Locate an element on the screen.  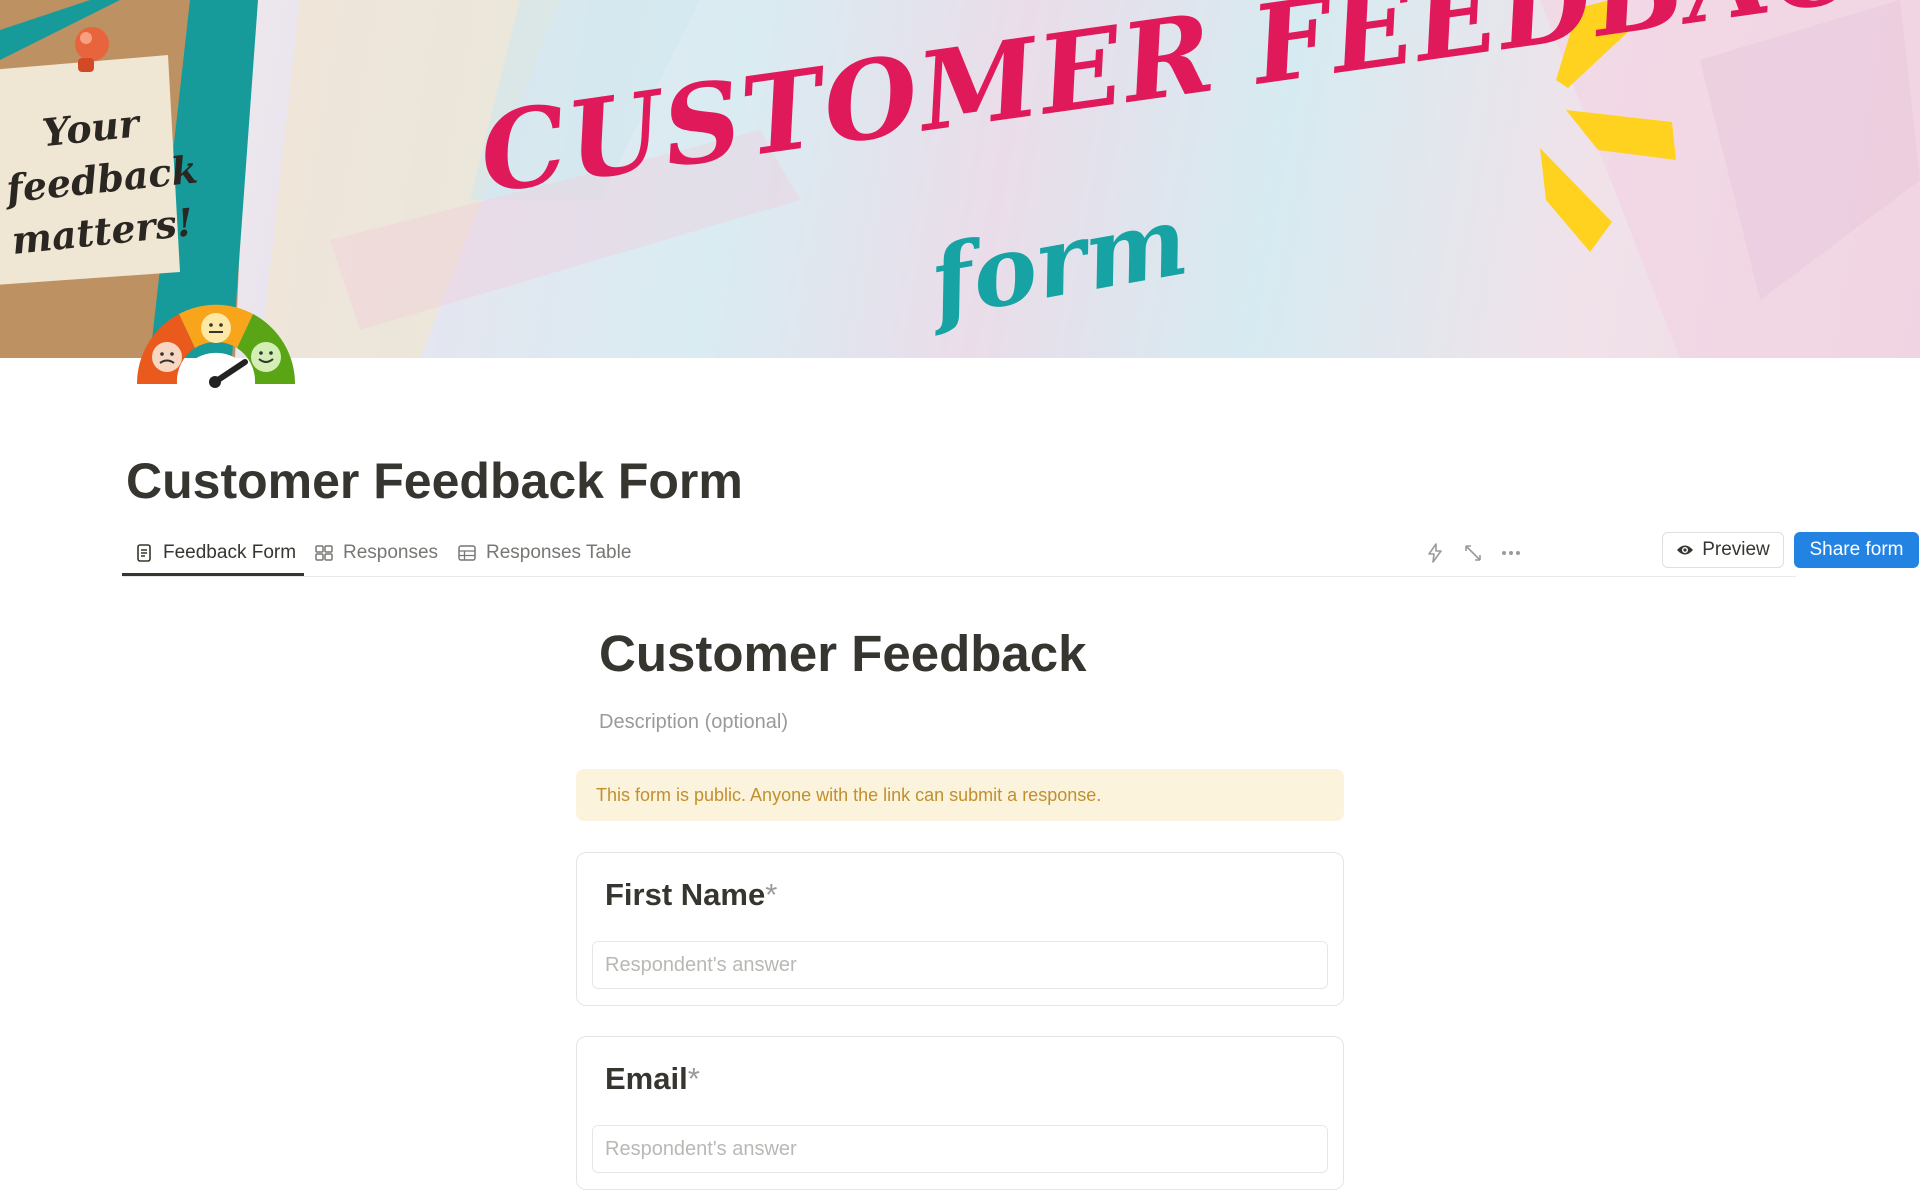
question-title: Email is located at coordinates (646, 1078).